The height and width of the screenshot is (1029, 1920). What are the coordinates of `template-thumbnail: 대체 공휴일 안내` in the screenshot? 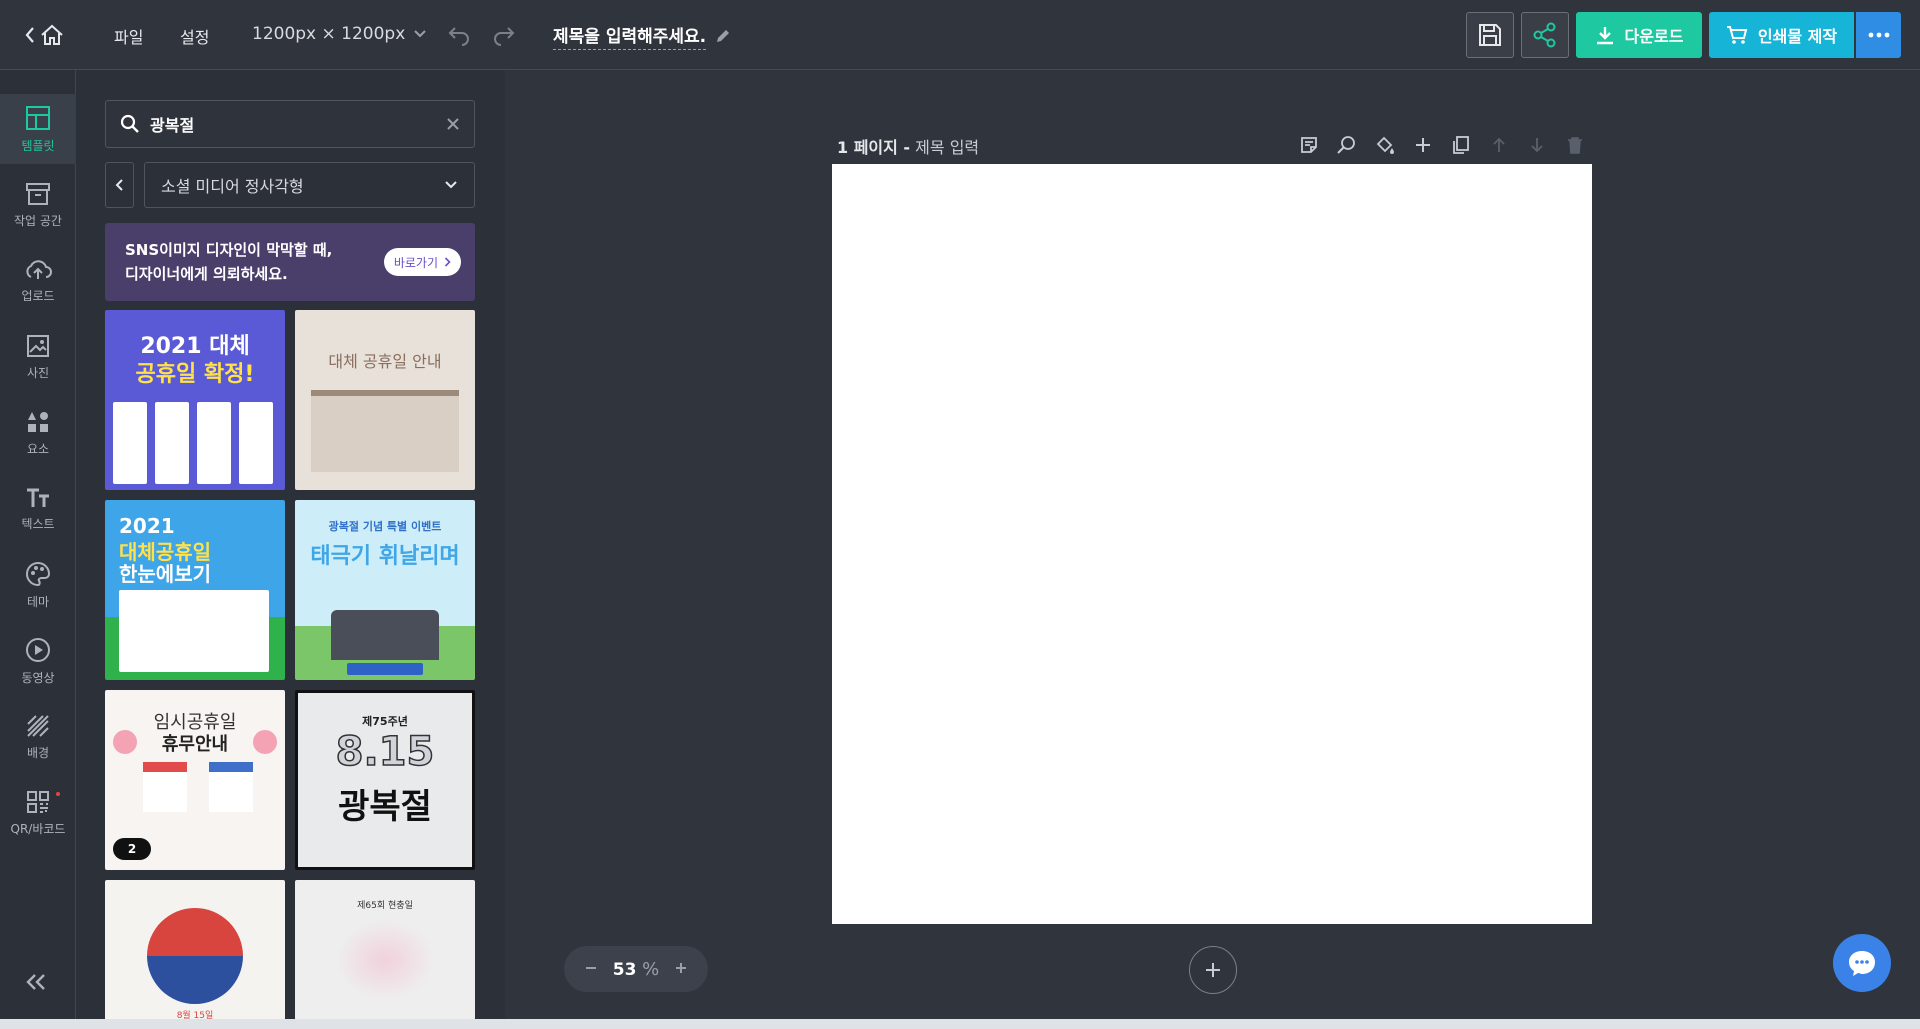 It's located at (385, 400).